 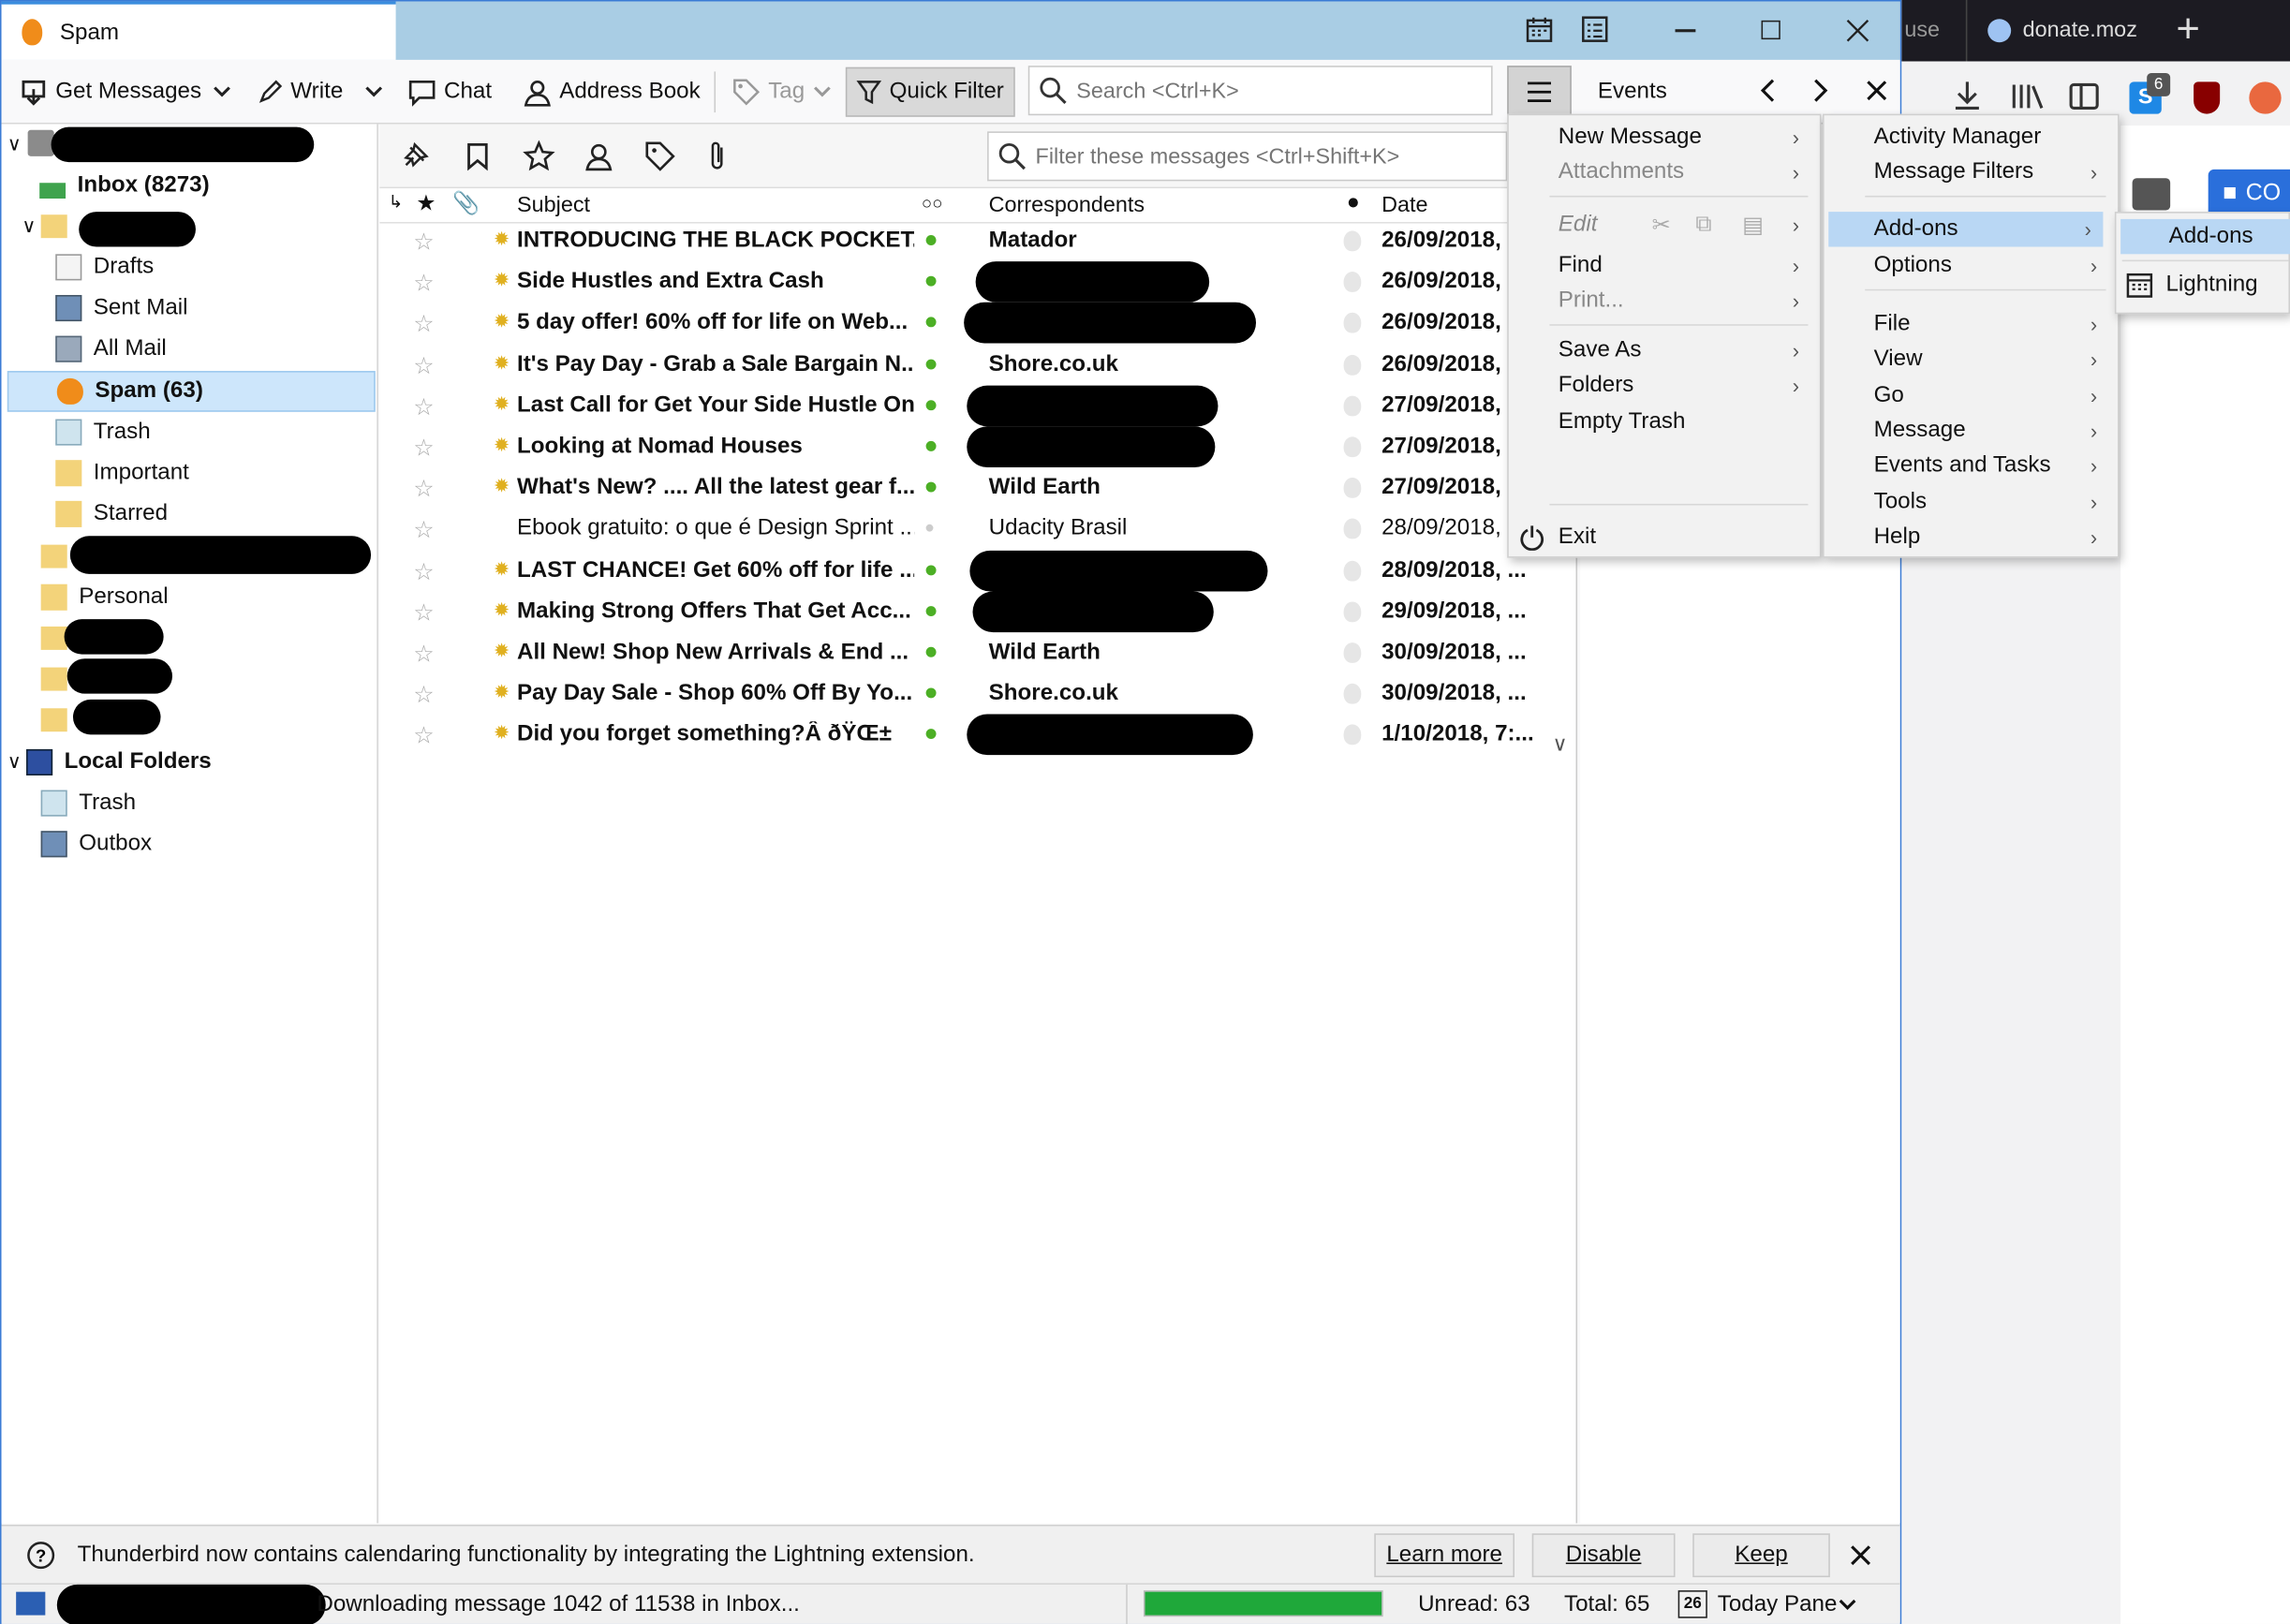 What do you see at coordinates (1247, 156) in the screenshot?
I see `filter-messages-field` at bounding box center [1247, 156].